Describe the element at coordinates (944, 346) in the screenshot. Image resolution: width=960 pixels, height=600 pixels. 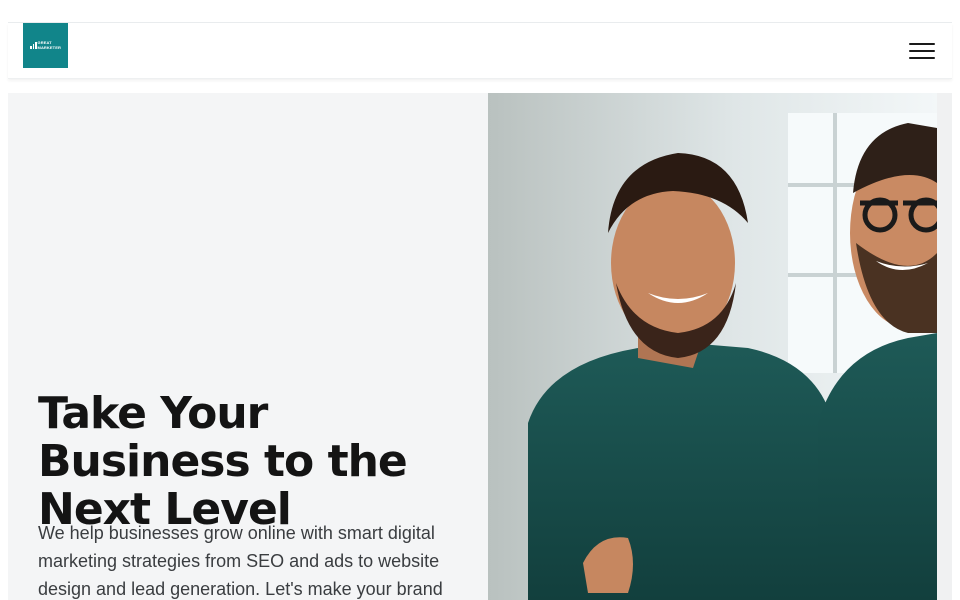
I see `right-gutter` at that location.